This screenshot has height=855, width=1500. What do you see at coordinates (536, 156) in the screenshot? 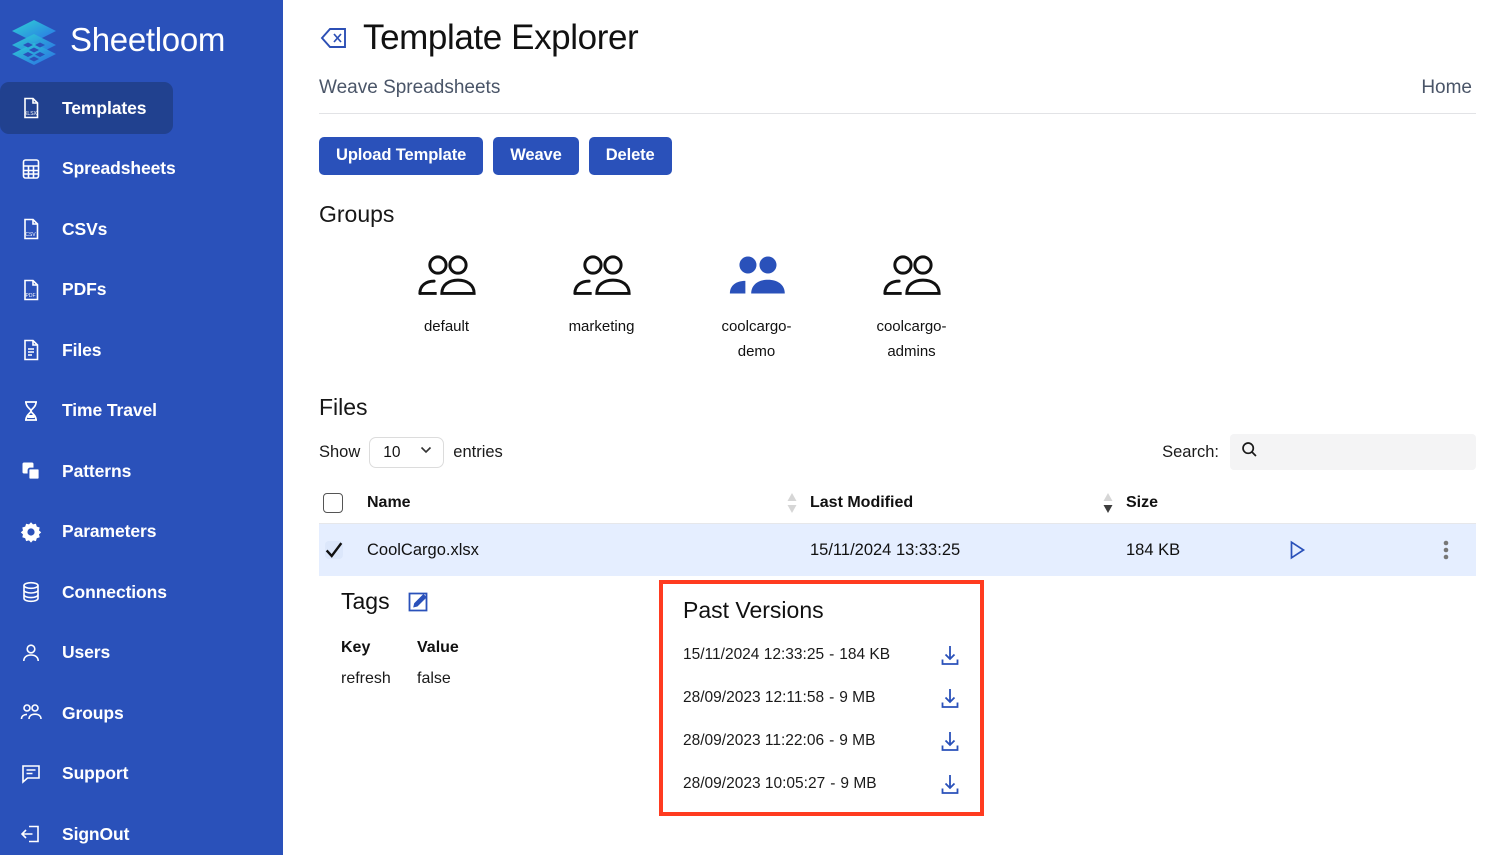
I see `weave-button: Weave` at bounding box center [536, 156].